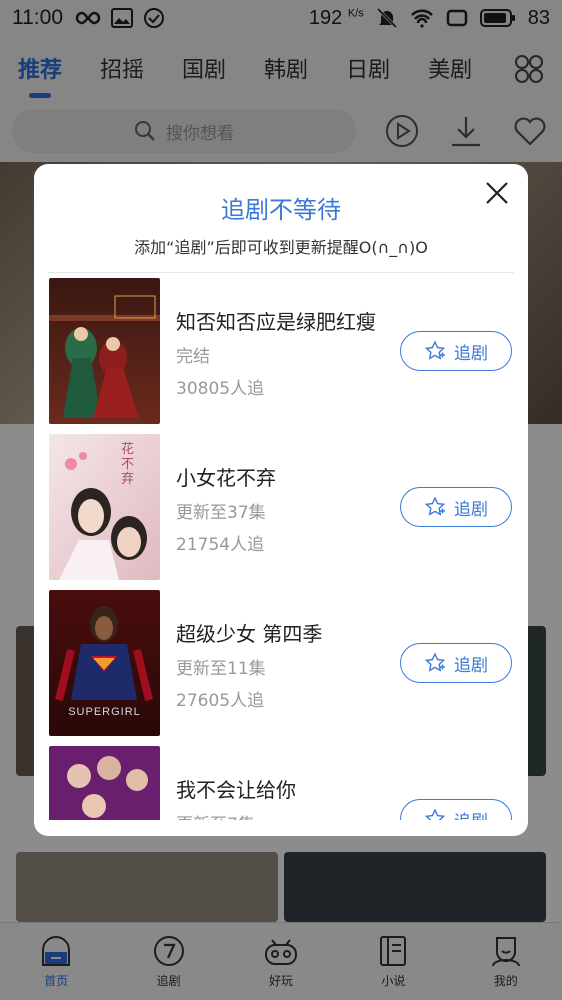 Image resolution: width=562 pixels, height=1000 pixels. What do you see at coordinates (281, 666) in the screenshot?
I see `list-item: SUPERGIRL 超级少女 第四季 更新至11集 27605人追 追剧` at bounding box center [281, 666].